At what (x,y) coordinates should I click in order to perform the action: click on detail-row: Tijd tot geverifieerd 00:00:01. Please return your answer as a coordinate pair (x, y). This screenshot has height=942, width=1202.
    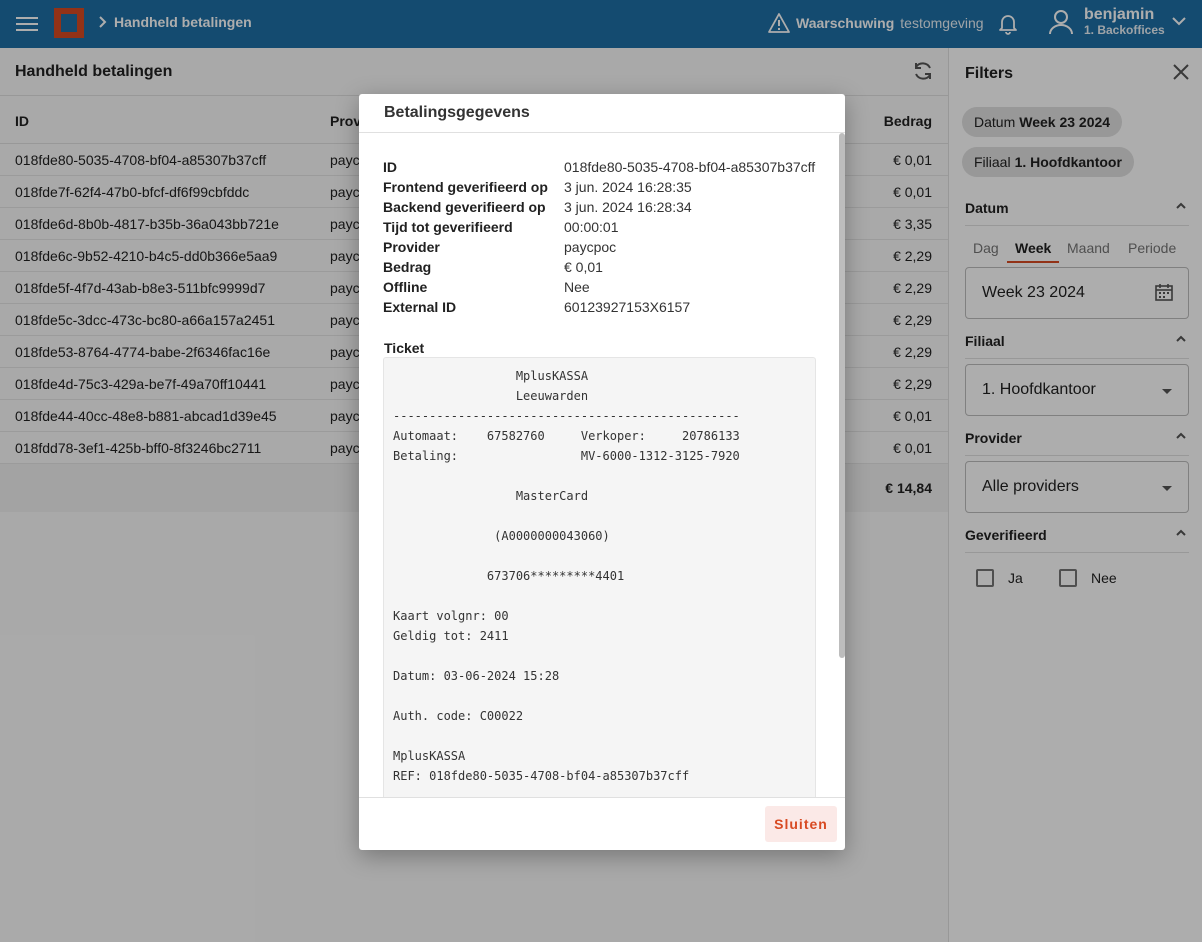
    Looking at the image, I should click on (603, 229).